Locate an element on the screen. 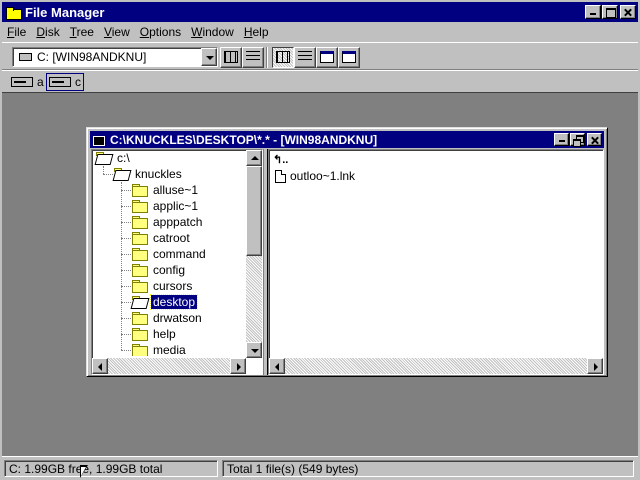  maximize-button is located at coordinates (610, 12).